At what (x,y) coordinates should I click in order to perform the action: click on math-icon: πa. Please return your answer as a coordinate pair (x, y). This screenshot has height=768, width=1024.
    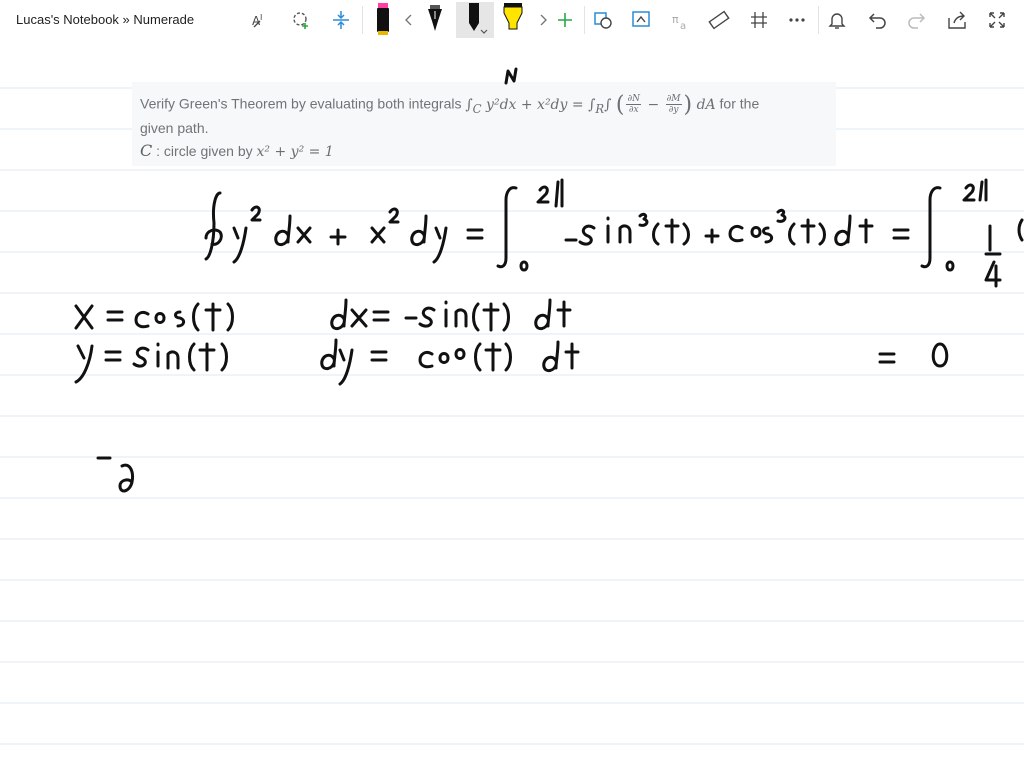
    Looking at the image, I should click on (681, 20).